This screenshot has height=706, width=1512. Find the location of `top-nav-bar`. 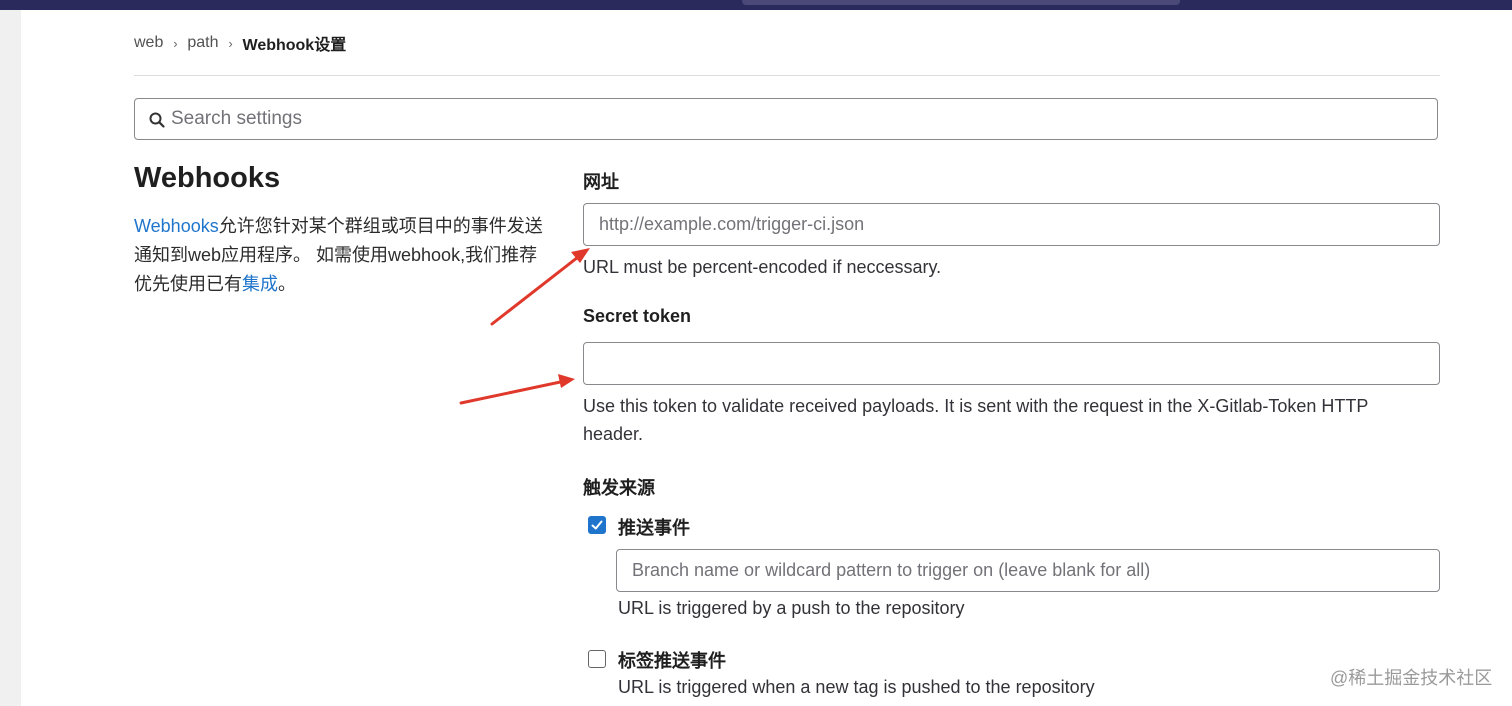

top-nav-bar is located at coordinates (756, 5).